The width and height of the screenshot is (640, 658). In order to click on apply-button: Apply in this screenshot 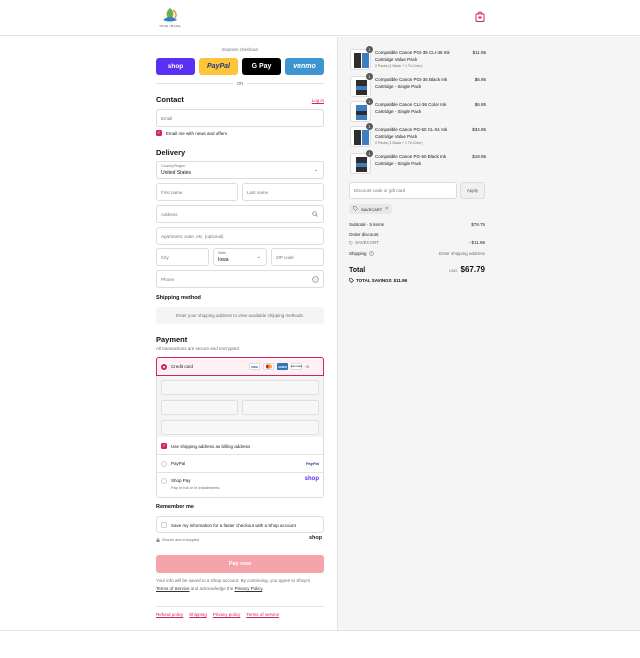, I will do `click(472, 190)`.